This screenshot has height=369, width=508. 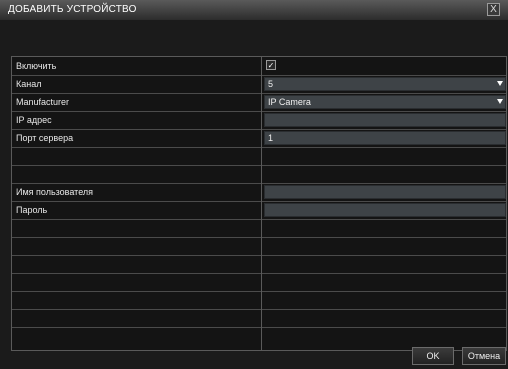 What do you see at coordinates (137, 84) in the screenshot?
I see `channel-label: Канал` at bounding box center [137, 84].